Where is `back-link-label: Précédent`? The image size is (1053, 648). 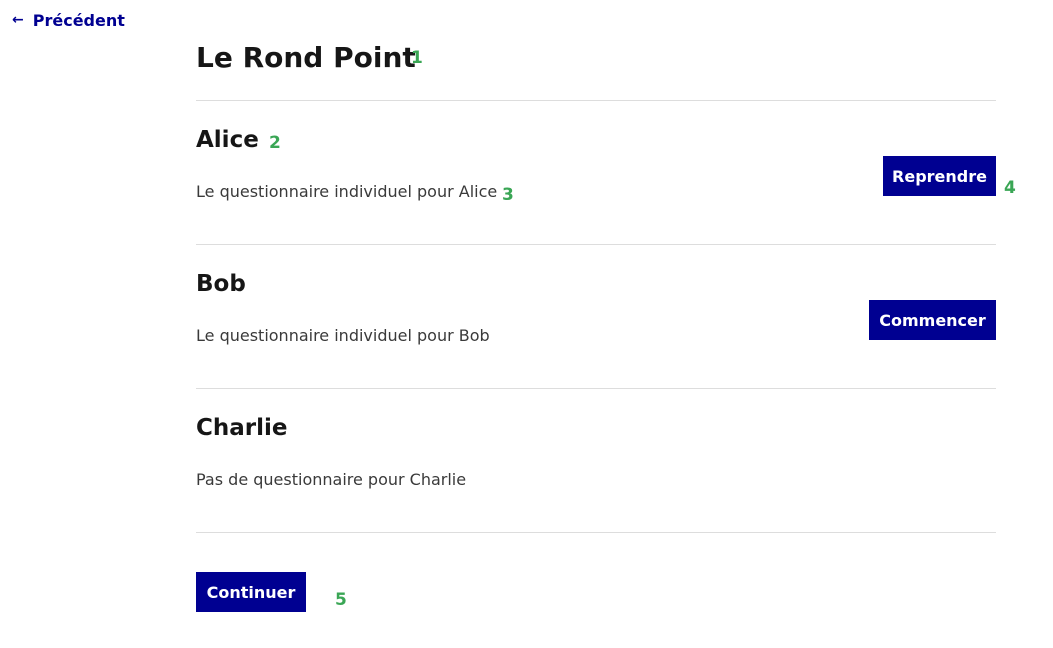
back-link-label: Précédent is located at coordinates (78, 20).